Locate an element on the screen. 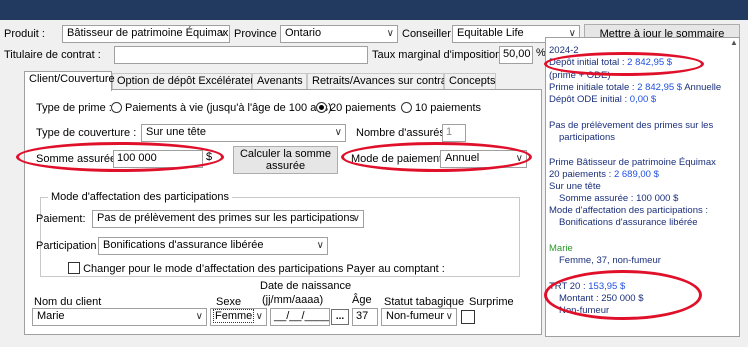 This screenshot has width=748, height=347. calc-sum-button: Calculer la somme assurée is located at coordinates (285, 160).